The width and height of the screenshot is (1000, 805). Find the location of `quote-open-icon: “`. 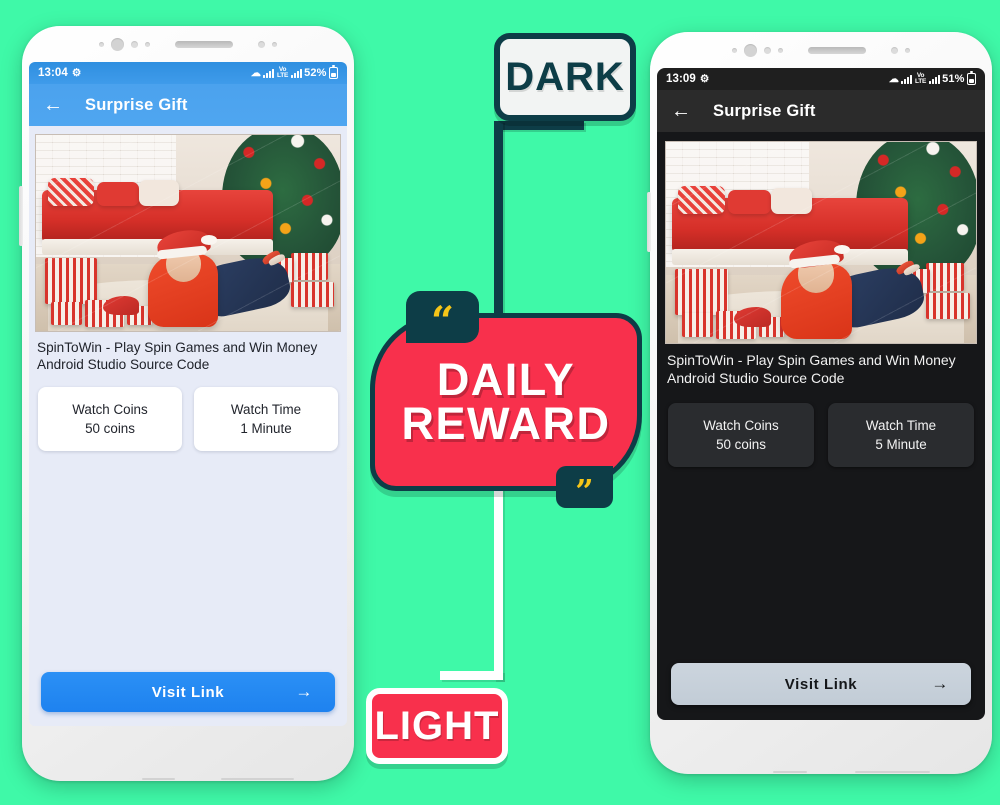

quote-open-icon: “ is located at coordinates (442, 317).